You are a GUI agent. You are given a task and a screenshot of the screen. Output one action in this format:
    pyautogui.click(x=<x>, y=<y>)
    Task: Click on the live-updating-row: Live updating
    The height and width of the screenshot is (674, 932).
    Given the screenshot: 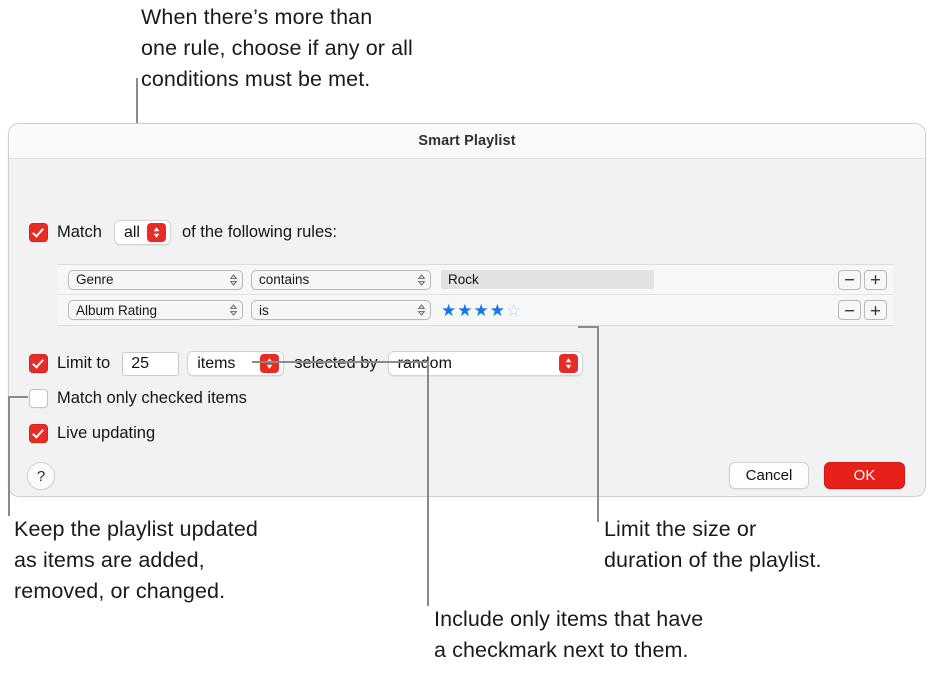 What is the action you would take?
    pyautogui.click(x=92, y=433)
    